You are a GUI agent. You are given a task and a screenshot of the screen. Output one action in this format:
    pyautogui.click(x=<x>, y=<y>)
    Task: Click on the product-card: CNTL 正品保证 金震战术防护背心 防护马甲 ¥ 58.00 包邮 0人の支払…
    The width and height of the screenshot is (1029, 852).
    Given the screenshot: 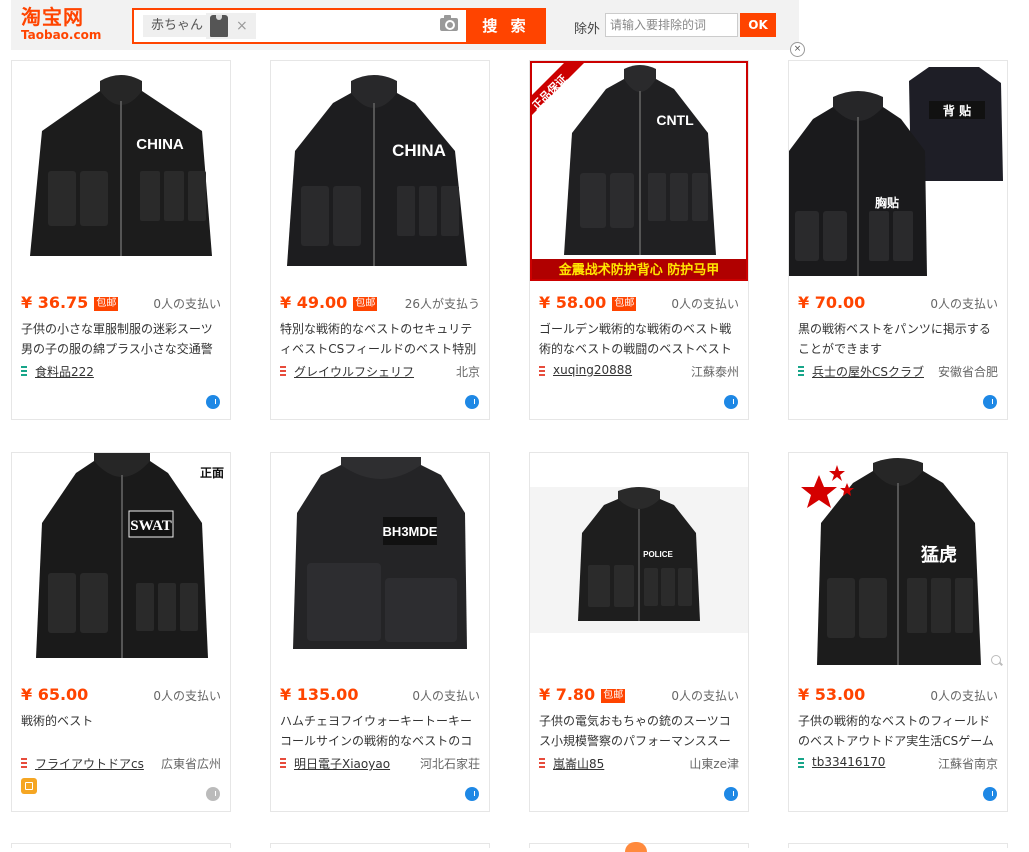 What is the action you would take?
    pyautogui.click(x=639, y=240)
    